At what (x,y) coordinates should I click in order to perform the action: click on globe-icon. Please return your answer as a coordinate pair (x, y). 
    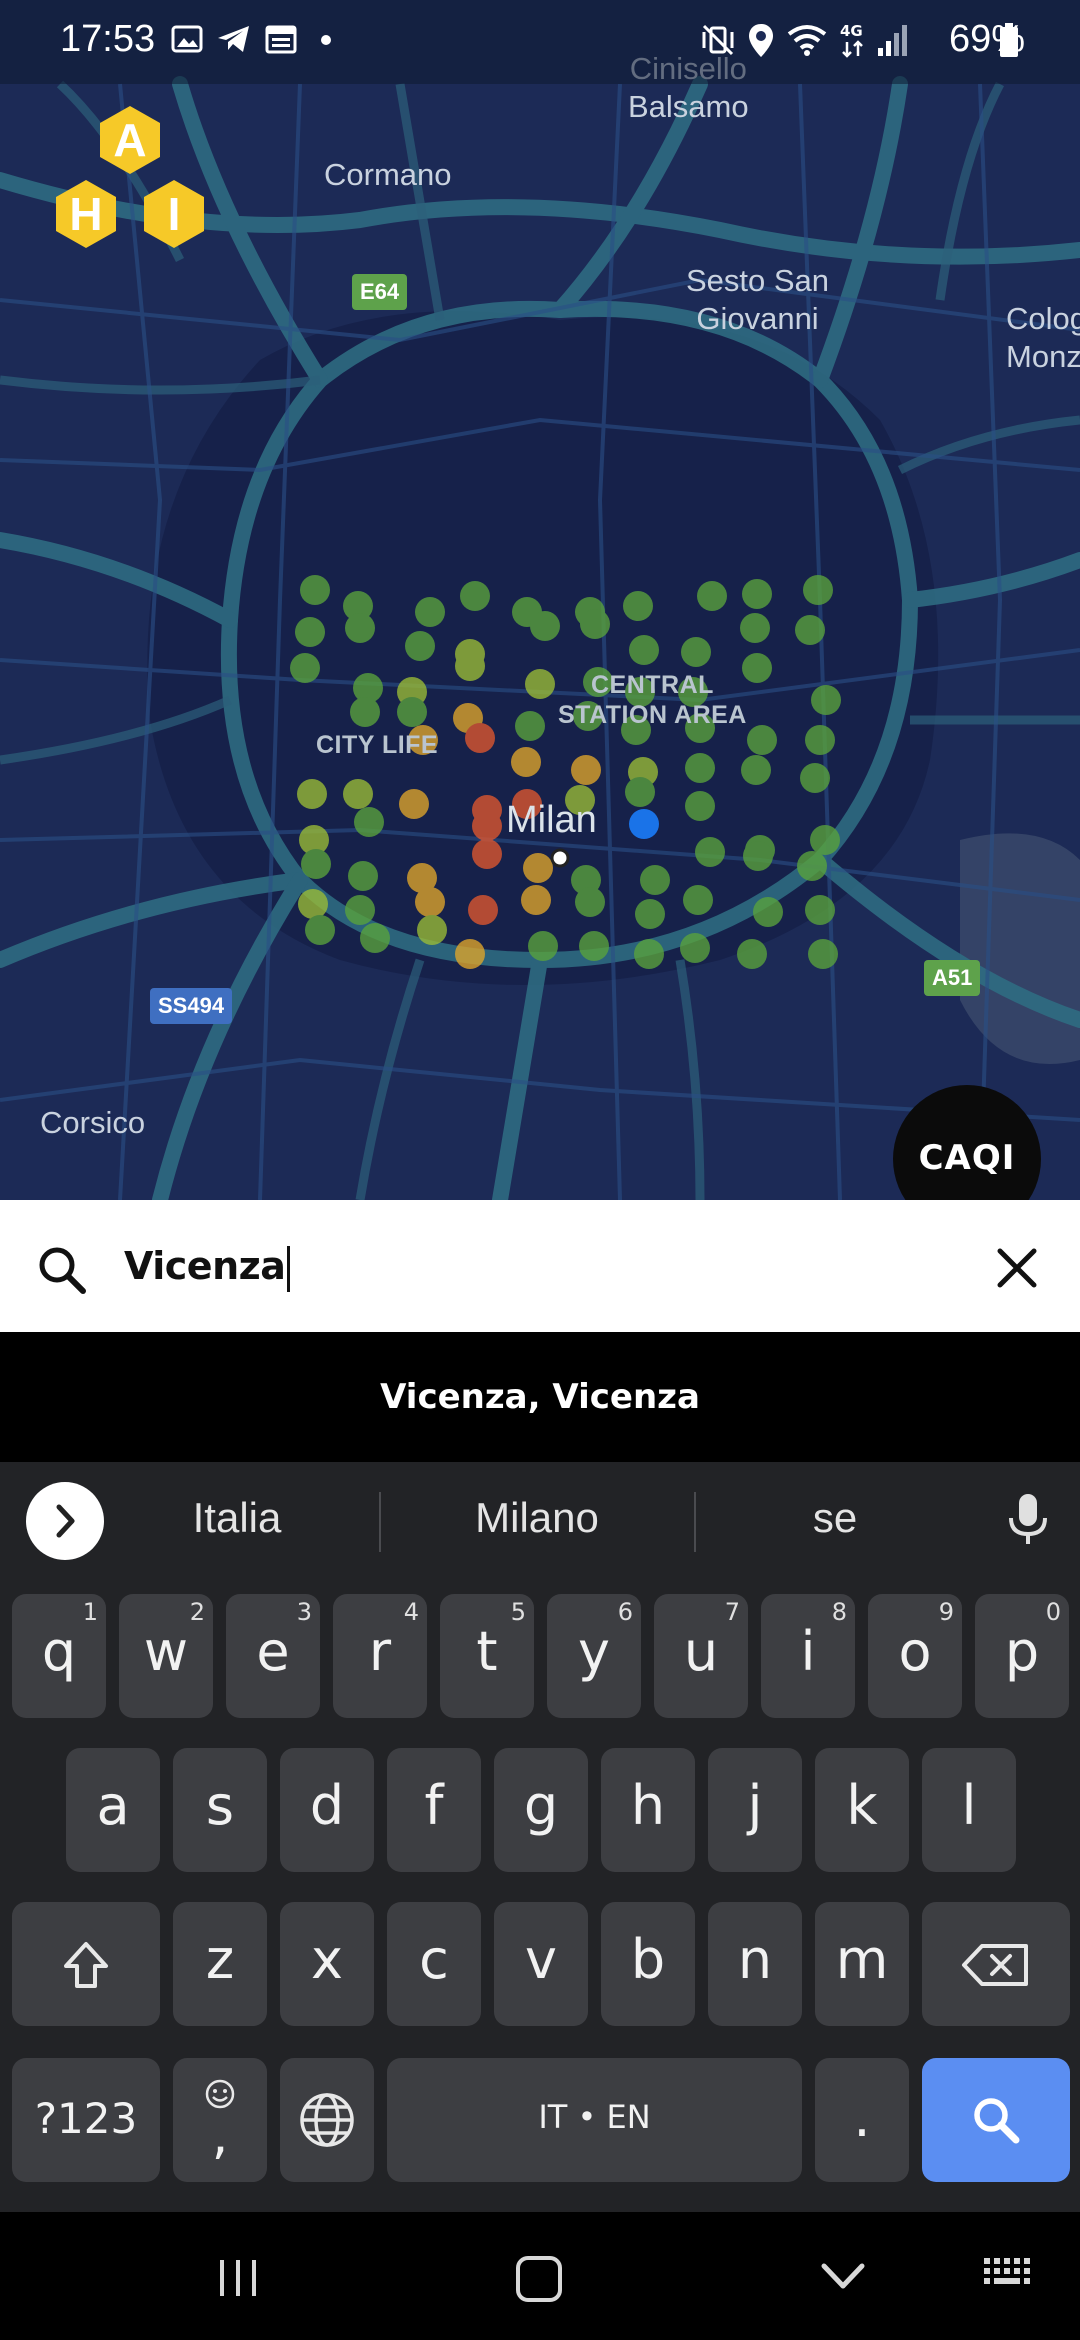
    Looking at the image, I should click on (327, 2120).